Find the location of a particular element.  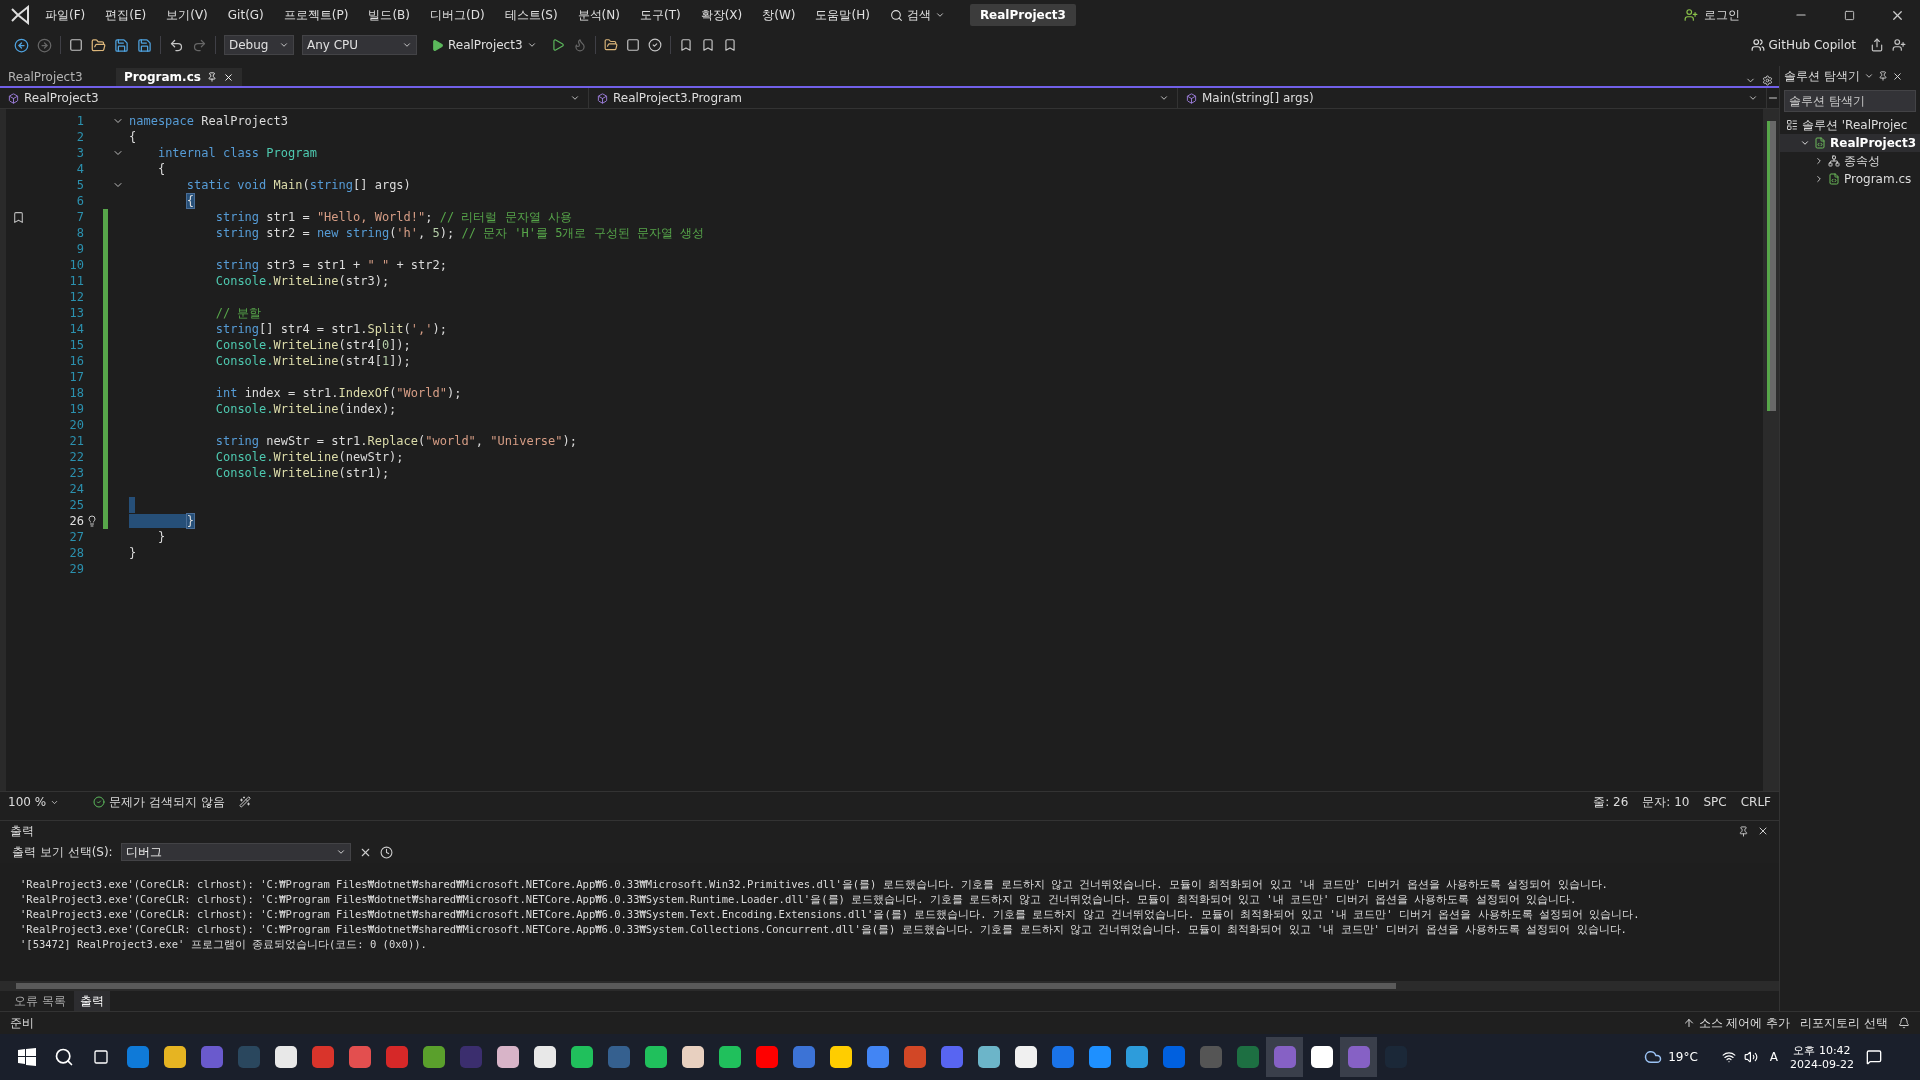

panel-tab: 출력 is located at coordinates (91, 1001).